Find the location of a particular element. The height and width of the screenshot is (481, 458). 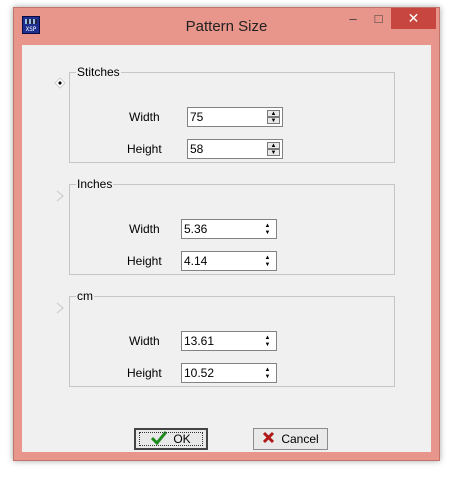

stitches-height-spinner: ▲▼ is located at coordinates (235, 149).